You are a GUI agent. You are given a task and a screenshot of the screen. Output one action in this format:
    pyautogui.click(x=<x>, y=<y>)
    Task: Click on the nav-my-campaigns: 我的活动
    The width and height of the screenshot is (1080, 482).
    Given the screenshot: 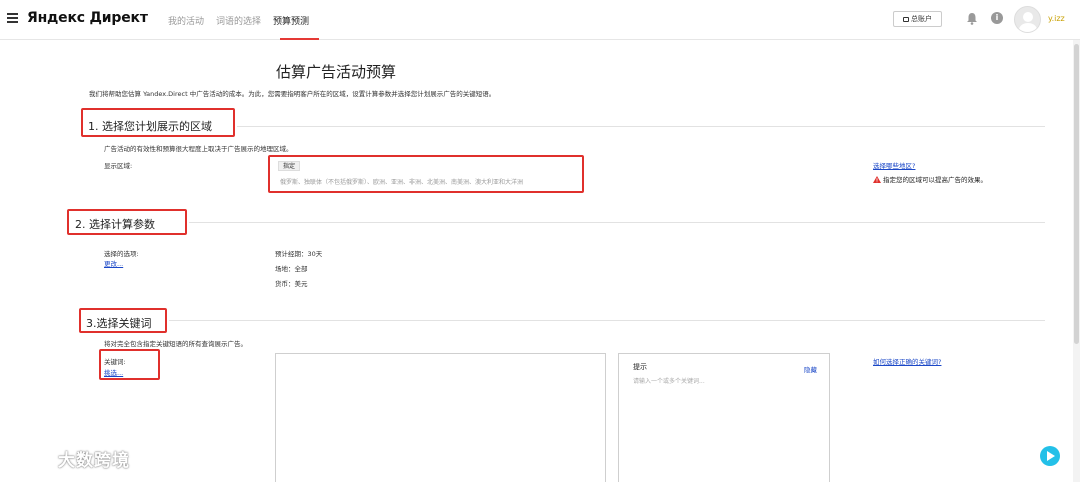 What is the action you would take?
    pyautogui.click(x=186, y=20)
    